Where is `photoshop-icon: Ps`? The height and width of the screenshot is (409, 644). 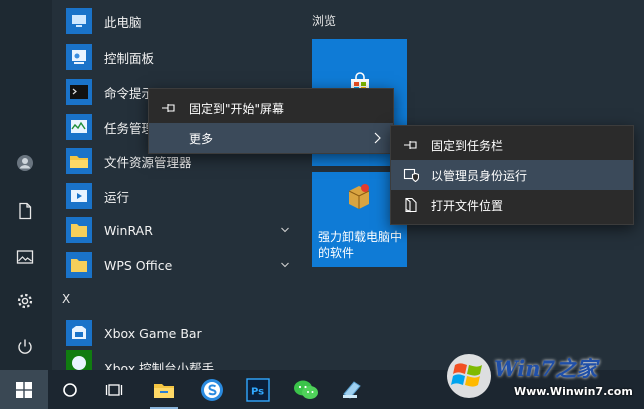
photoshop-icon: Ps is located at coordinates (258, 389).